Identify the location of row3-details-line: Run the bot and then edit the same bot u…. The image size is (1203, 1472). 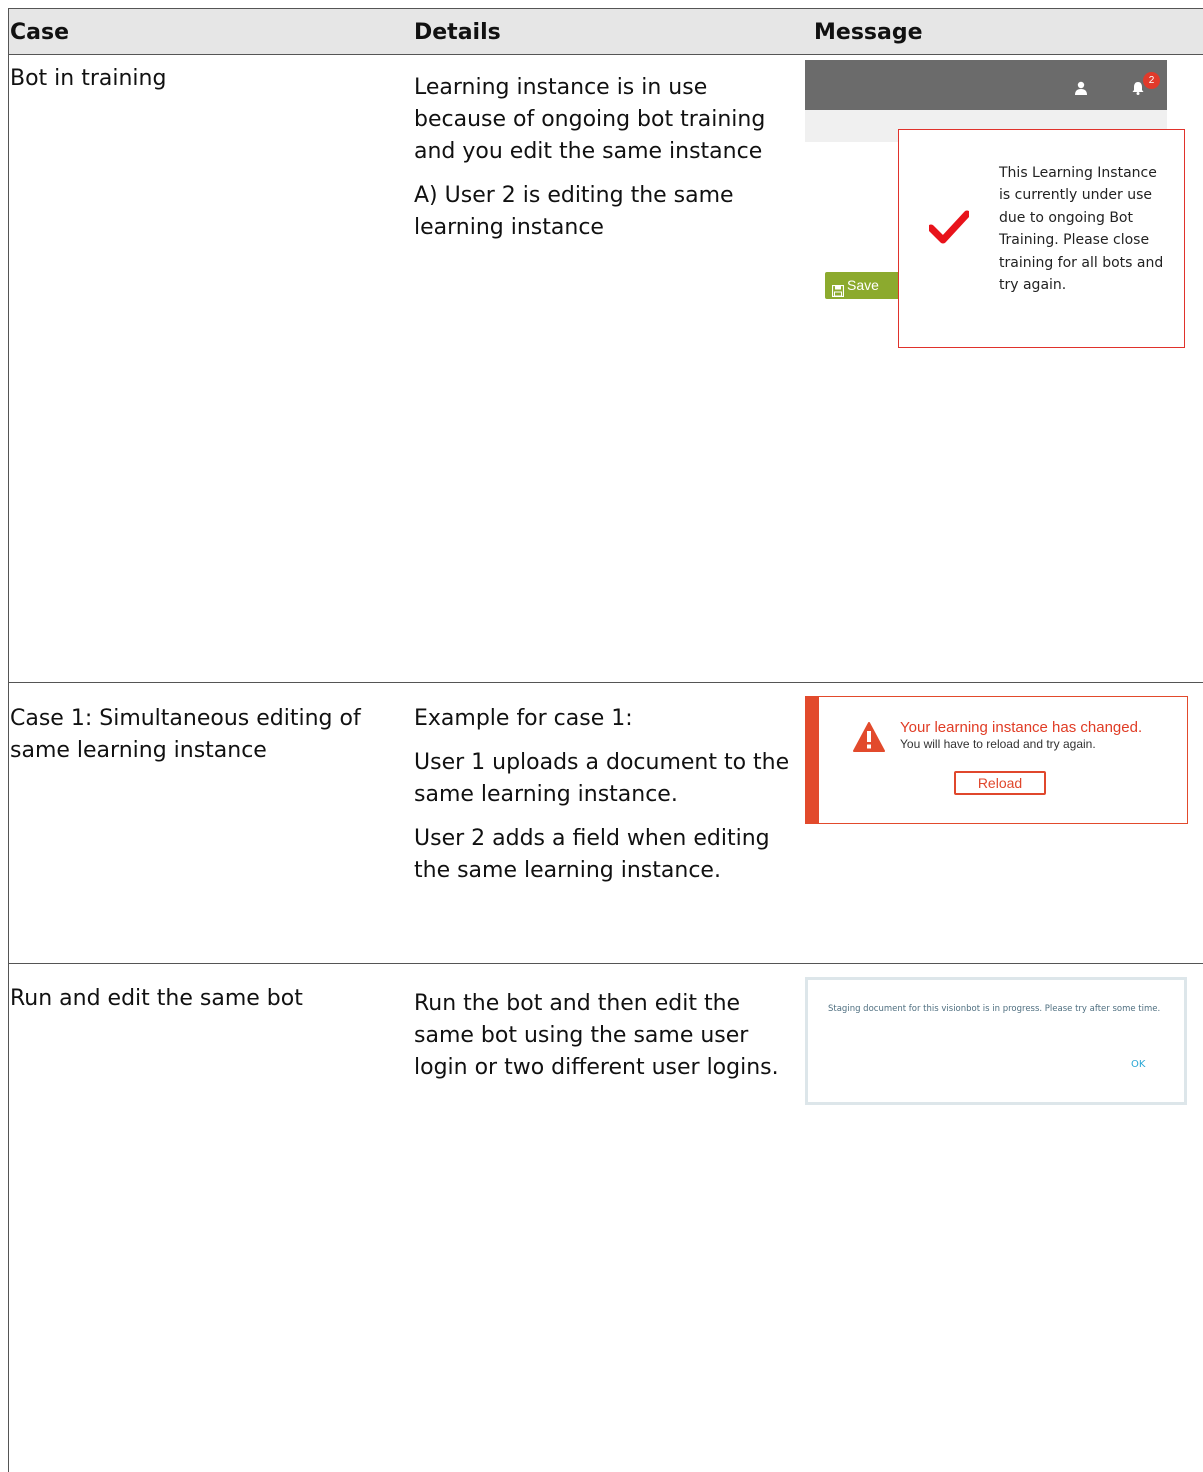
(596, 1035).